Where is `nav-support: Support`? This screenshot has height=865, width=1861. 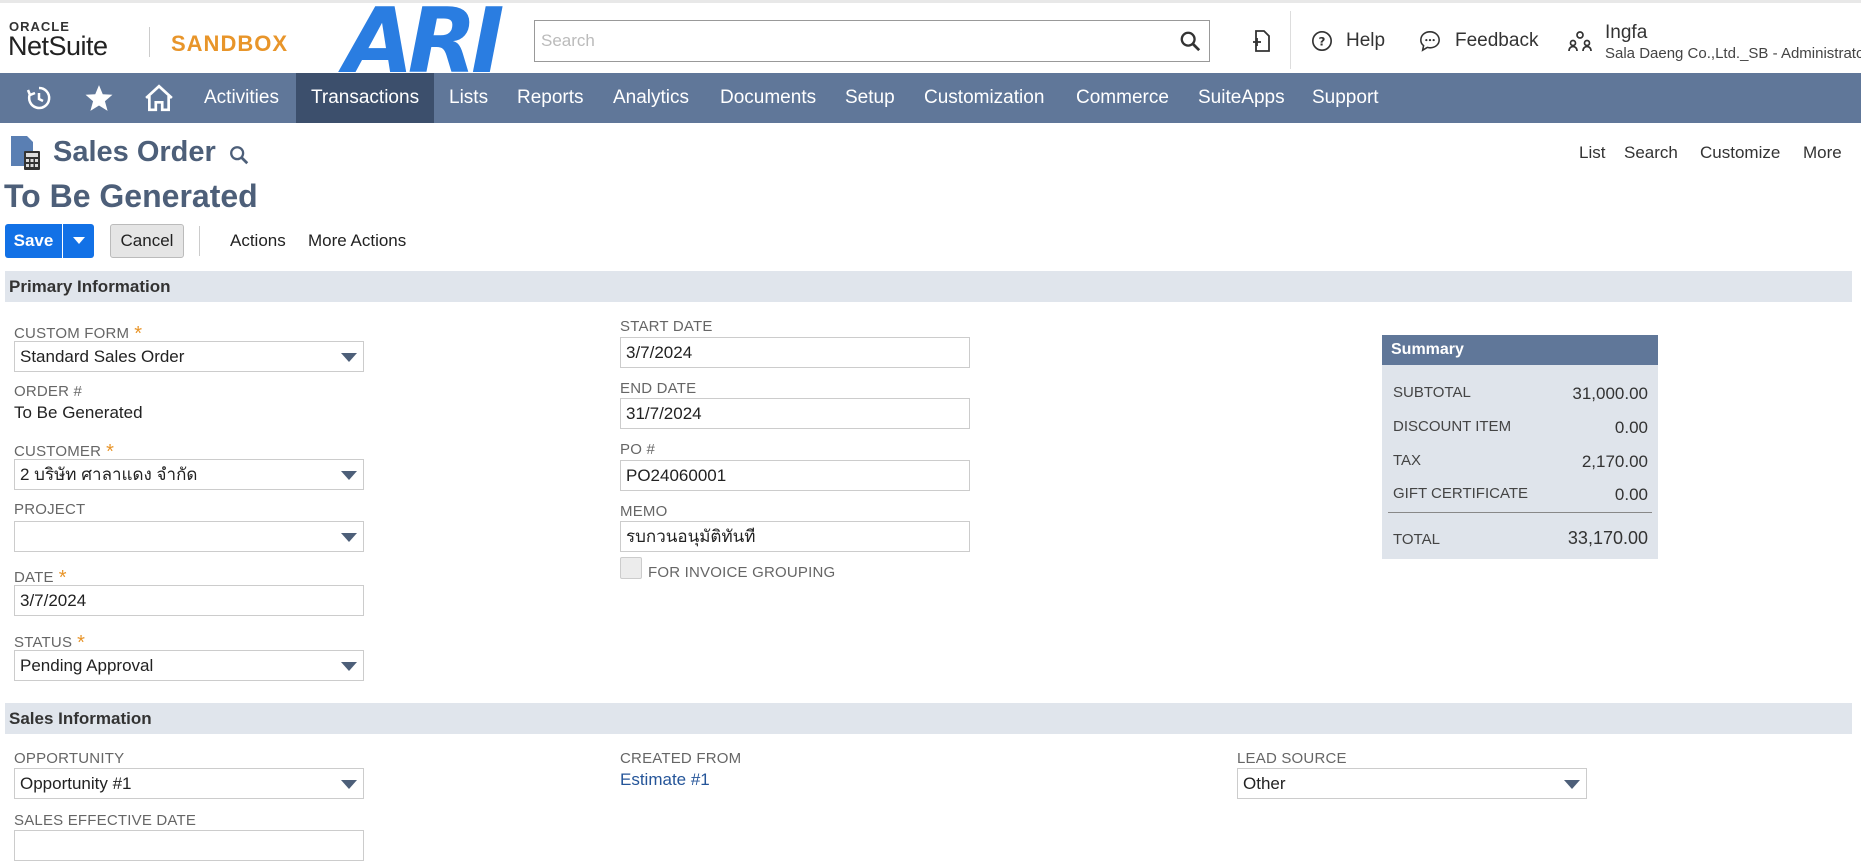
nav-support: Support is located at coordinates (1345, 98).